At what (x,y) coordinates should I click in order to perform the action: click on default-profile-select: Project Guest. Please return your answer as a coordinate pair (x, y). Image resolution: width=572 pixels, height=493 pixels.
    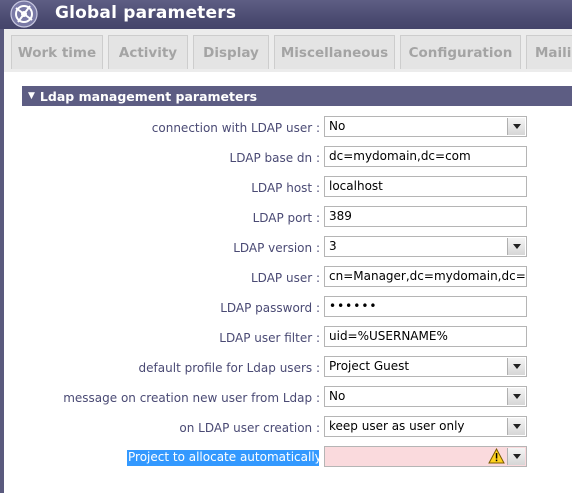
    Looking at the image, I should click on (425, 366).